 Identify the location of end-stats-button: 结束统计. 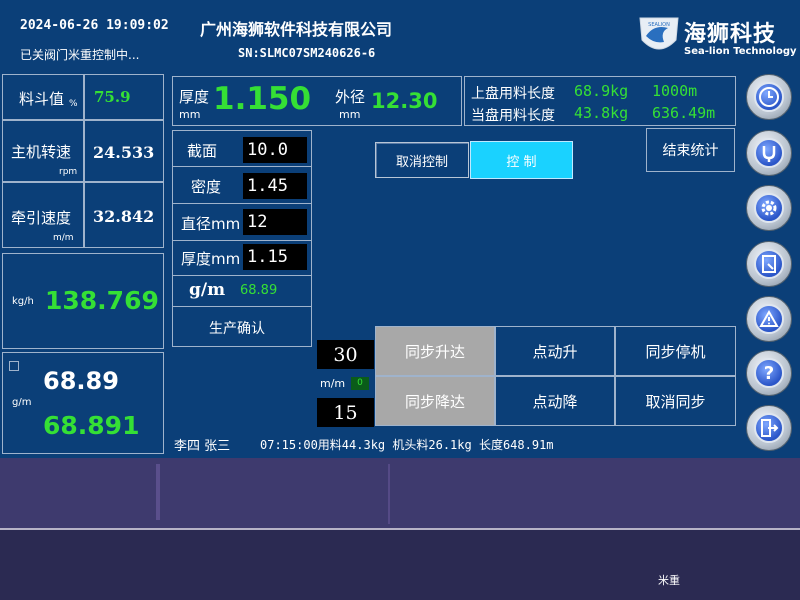
(690, 150).